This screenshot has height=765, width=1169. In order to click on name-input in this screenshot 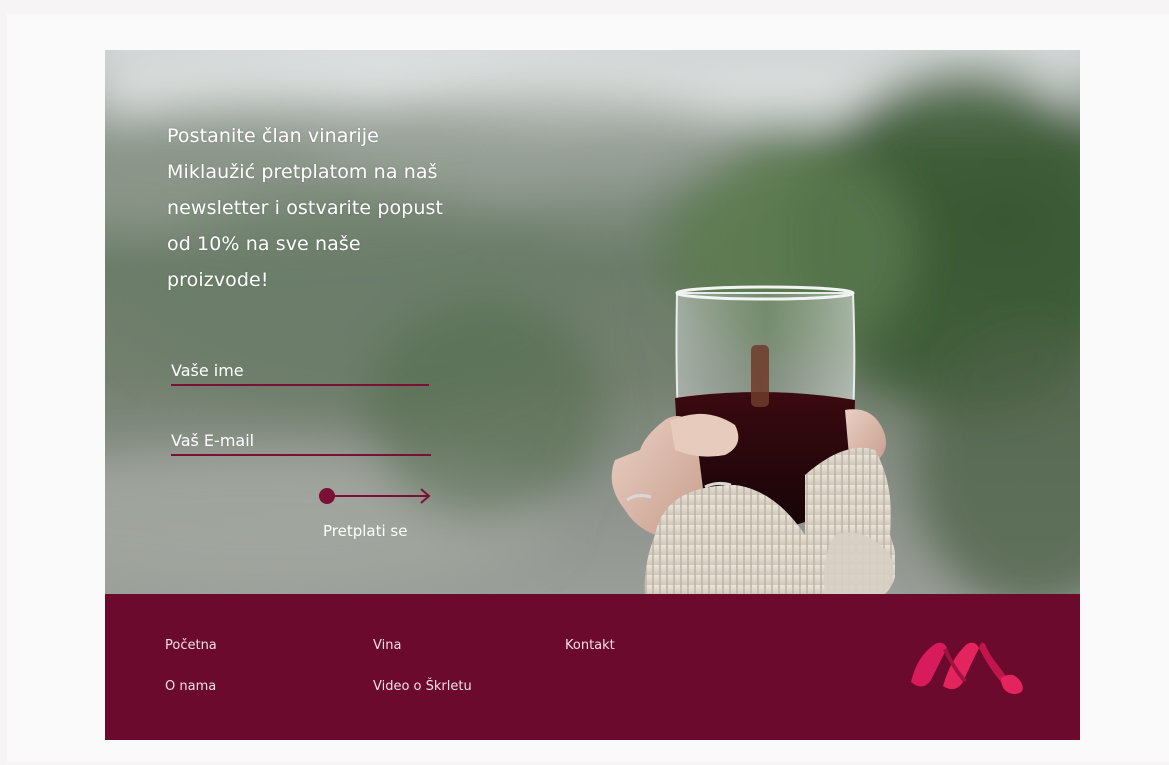, I will do `click(300, 370)`.